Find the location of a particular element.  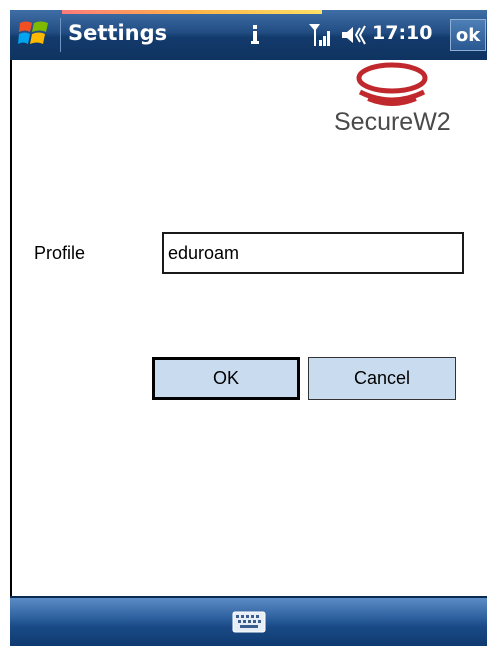

windows-start-icon is located at coordinates (34, 35).